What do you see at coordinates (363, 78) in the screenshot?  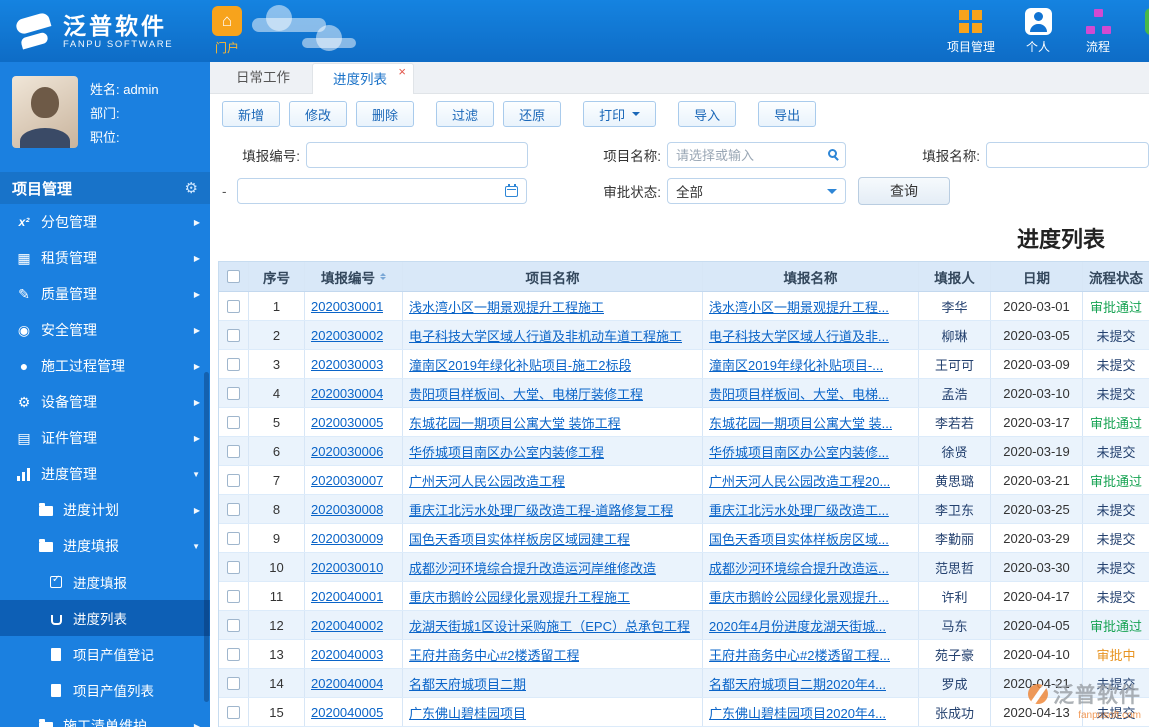 I see `tab-progress-list: 进度列表 ×` at bounding box center [363, 78].